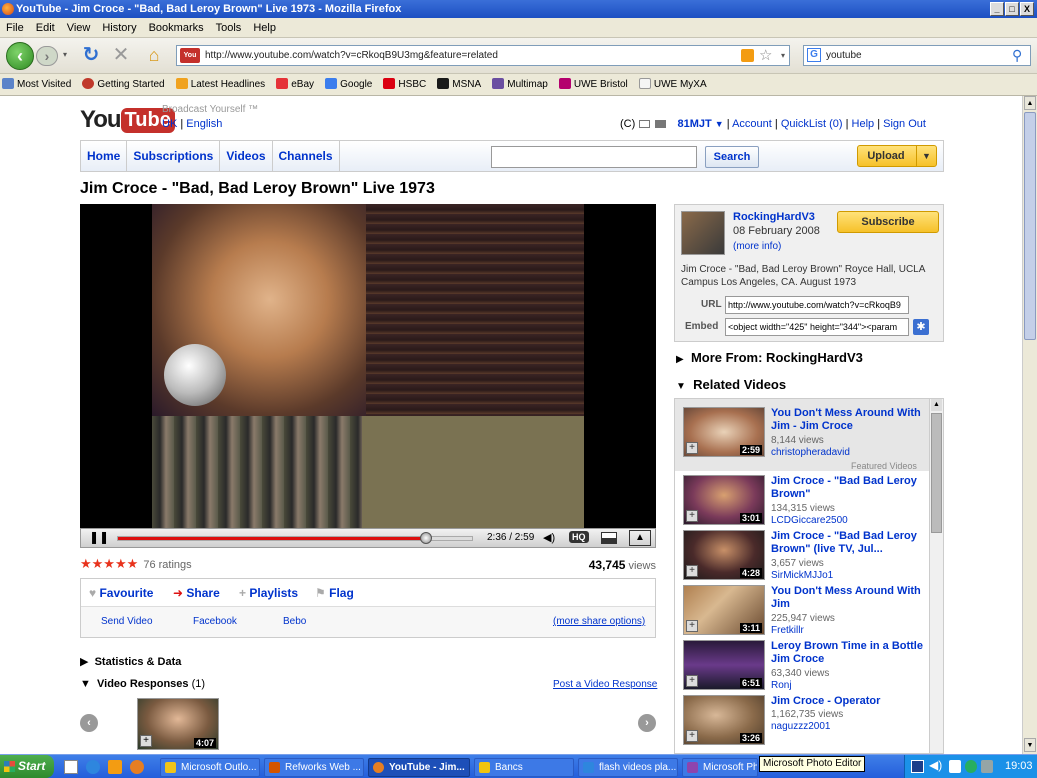  Describe the element at coordinates (817, 305) in the screenshot. I see `url-field: http://www.youtube.com/watch?v=cRkoqB9` at that location.